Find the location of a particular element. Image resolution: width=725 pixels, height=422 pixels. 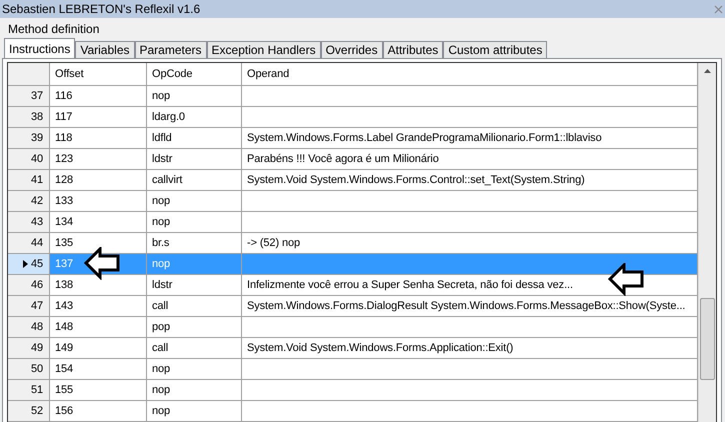

row-number: 41 is located at coordinates (36, 180).